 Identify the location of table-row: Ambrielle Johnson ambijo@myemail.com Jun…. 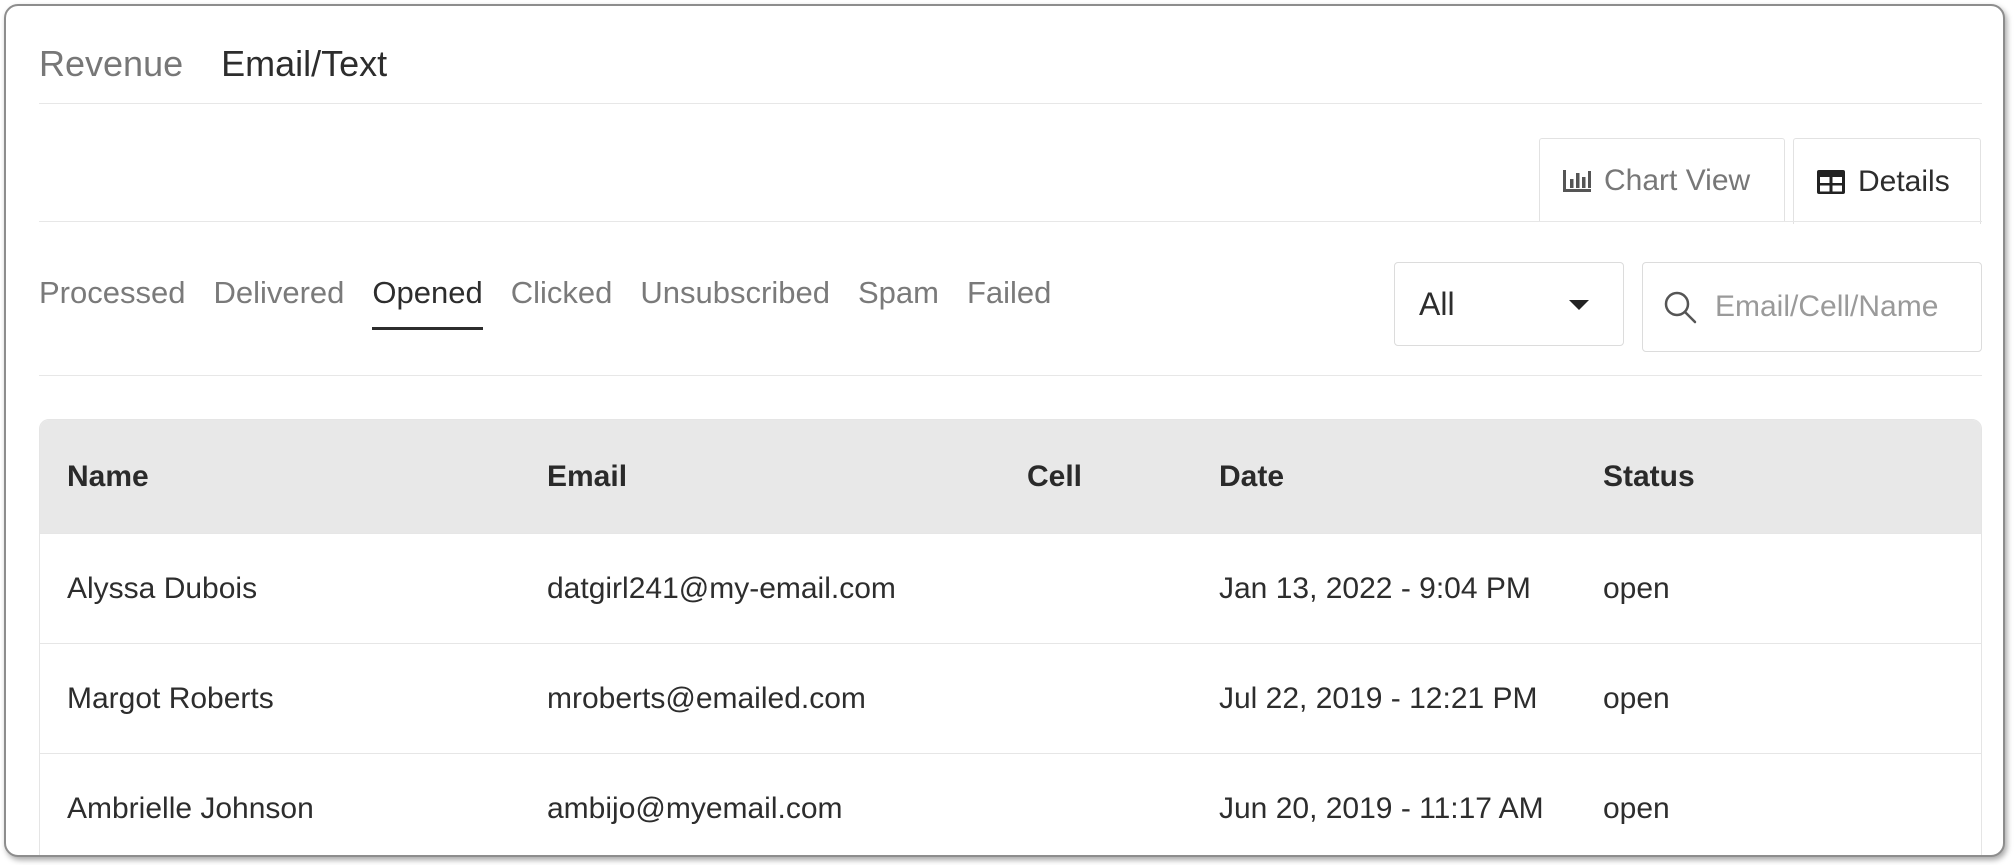
(1010, 804).